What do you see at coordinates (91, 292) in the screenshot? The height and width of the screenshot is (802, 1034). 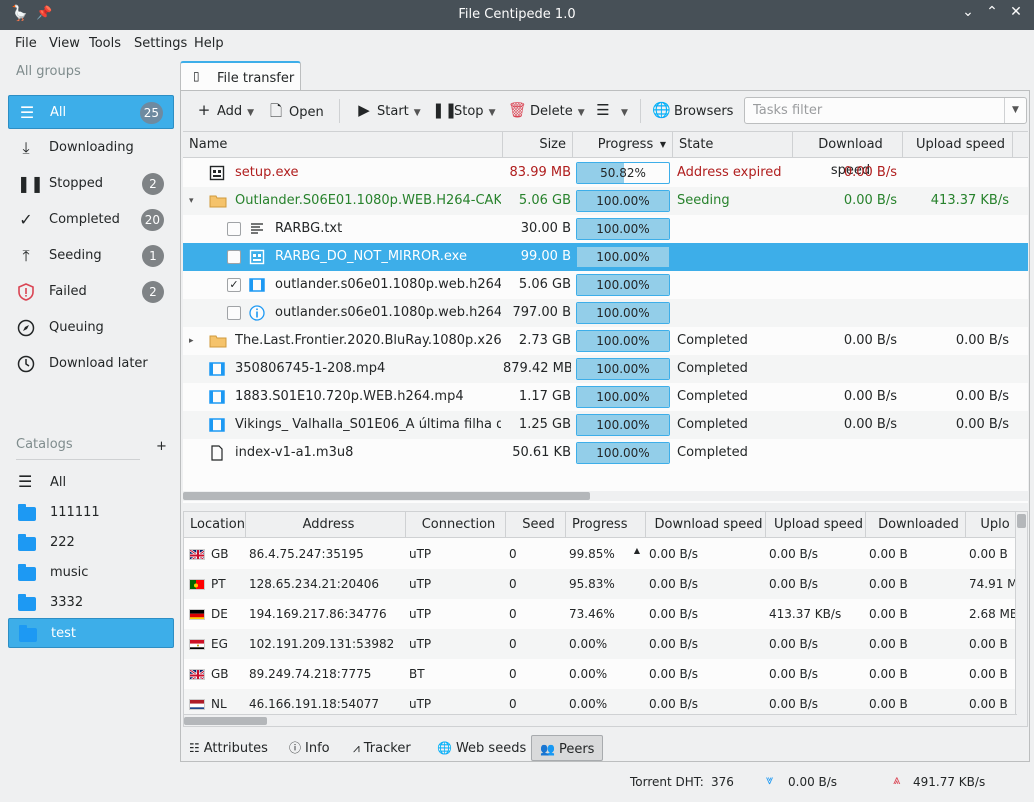 I see `group-item-failed: Failed 2` at bounding box center [91, 292].